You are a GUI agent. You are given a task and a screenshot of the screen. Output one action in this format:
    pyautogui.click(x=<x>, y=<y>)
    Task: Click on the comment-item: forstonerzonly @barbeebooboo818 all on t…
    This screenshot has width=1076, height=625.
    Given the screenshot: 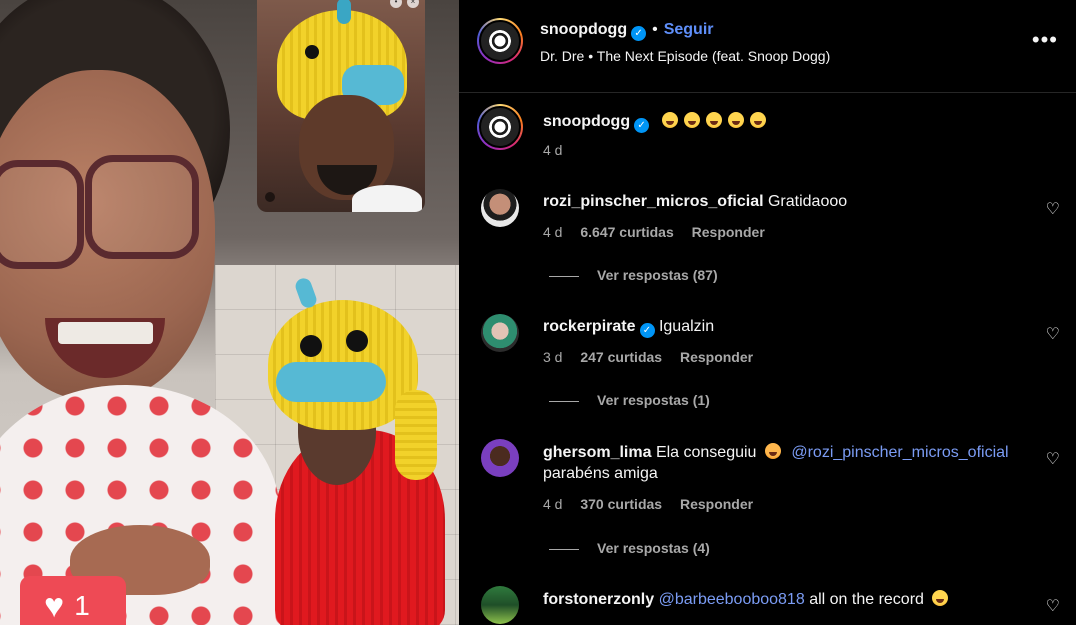 What is the action you would take?
    pyautogui.click(x=767, y=604)
    